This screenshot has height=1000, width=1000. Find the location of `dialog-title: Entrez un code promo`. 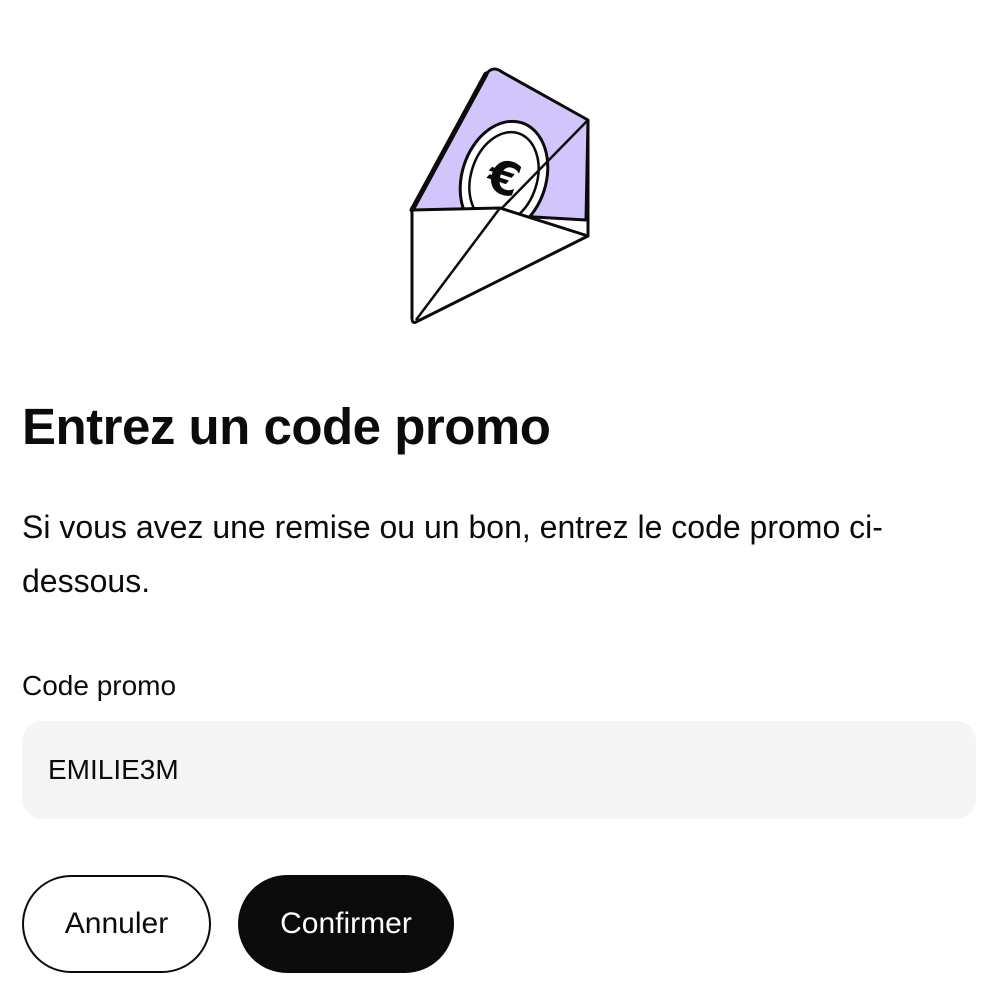

dialog-title: Entrez un code promo is located at coordinates (286, 426).